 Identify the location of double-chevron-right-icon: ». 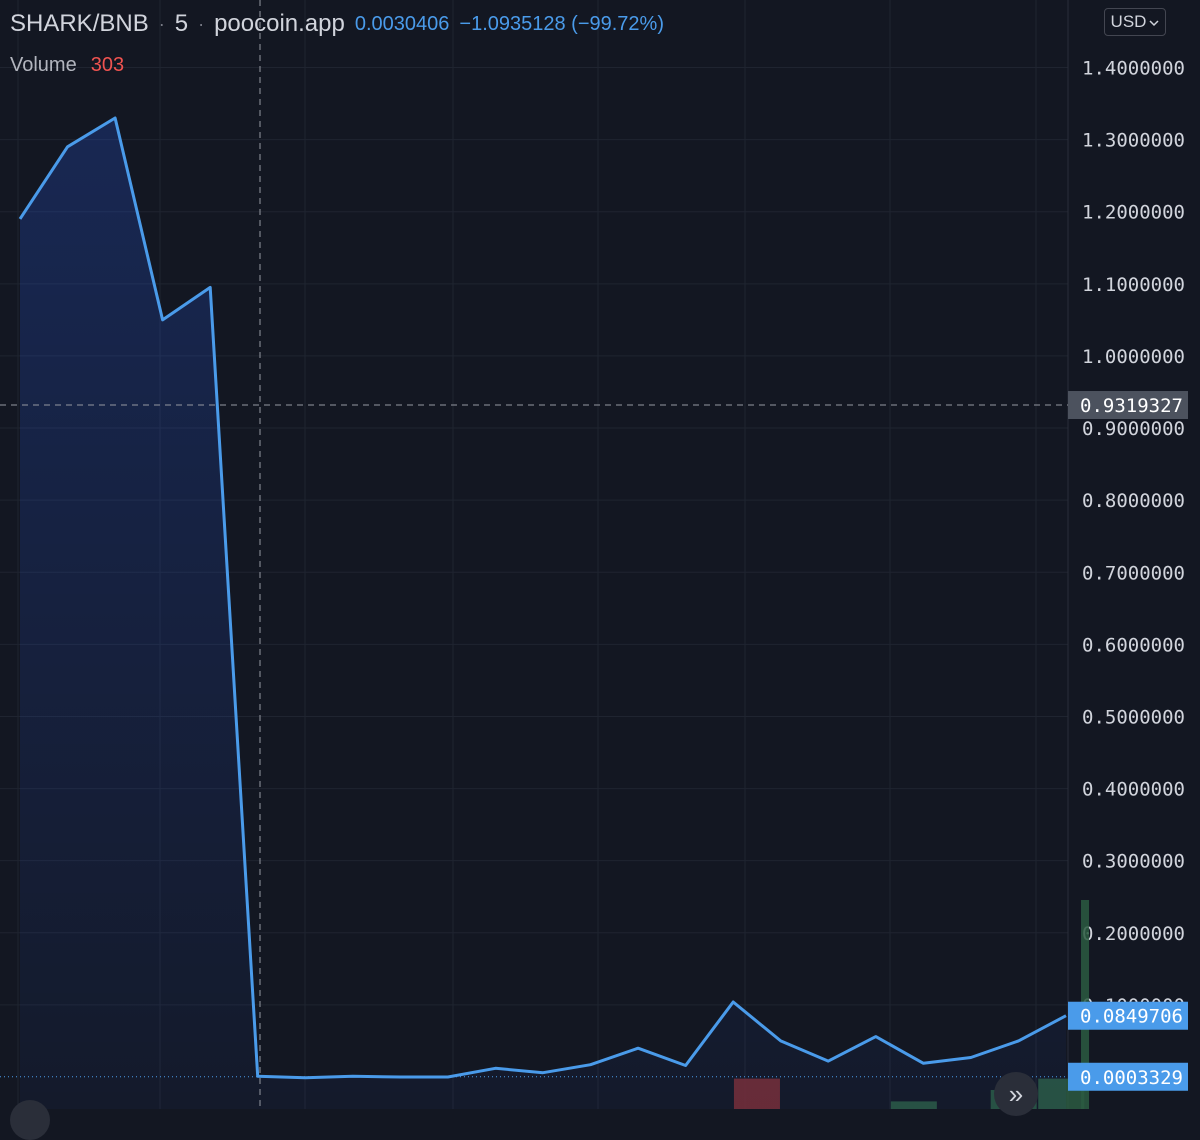
(1016, 1094).